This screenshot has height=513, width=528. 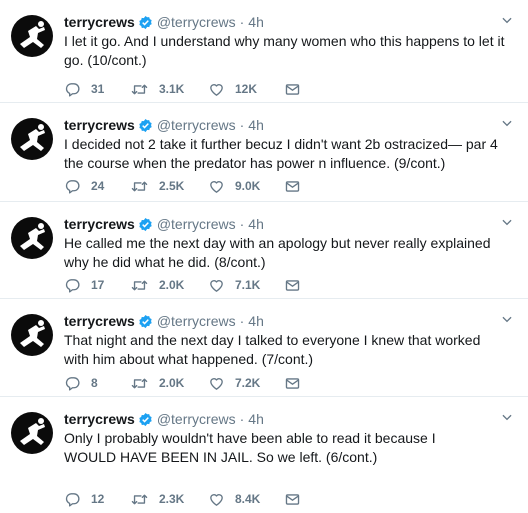 I want to click on reply-count: 24, so click(x=98, y=186).